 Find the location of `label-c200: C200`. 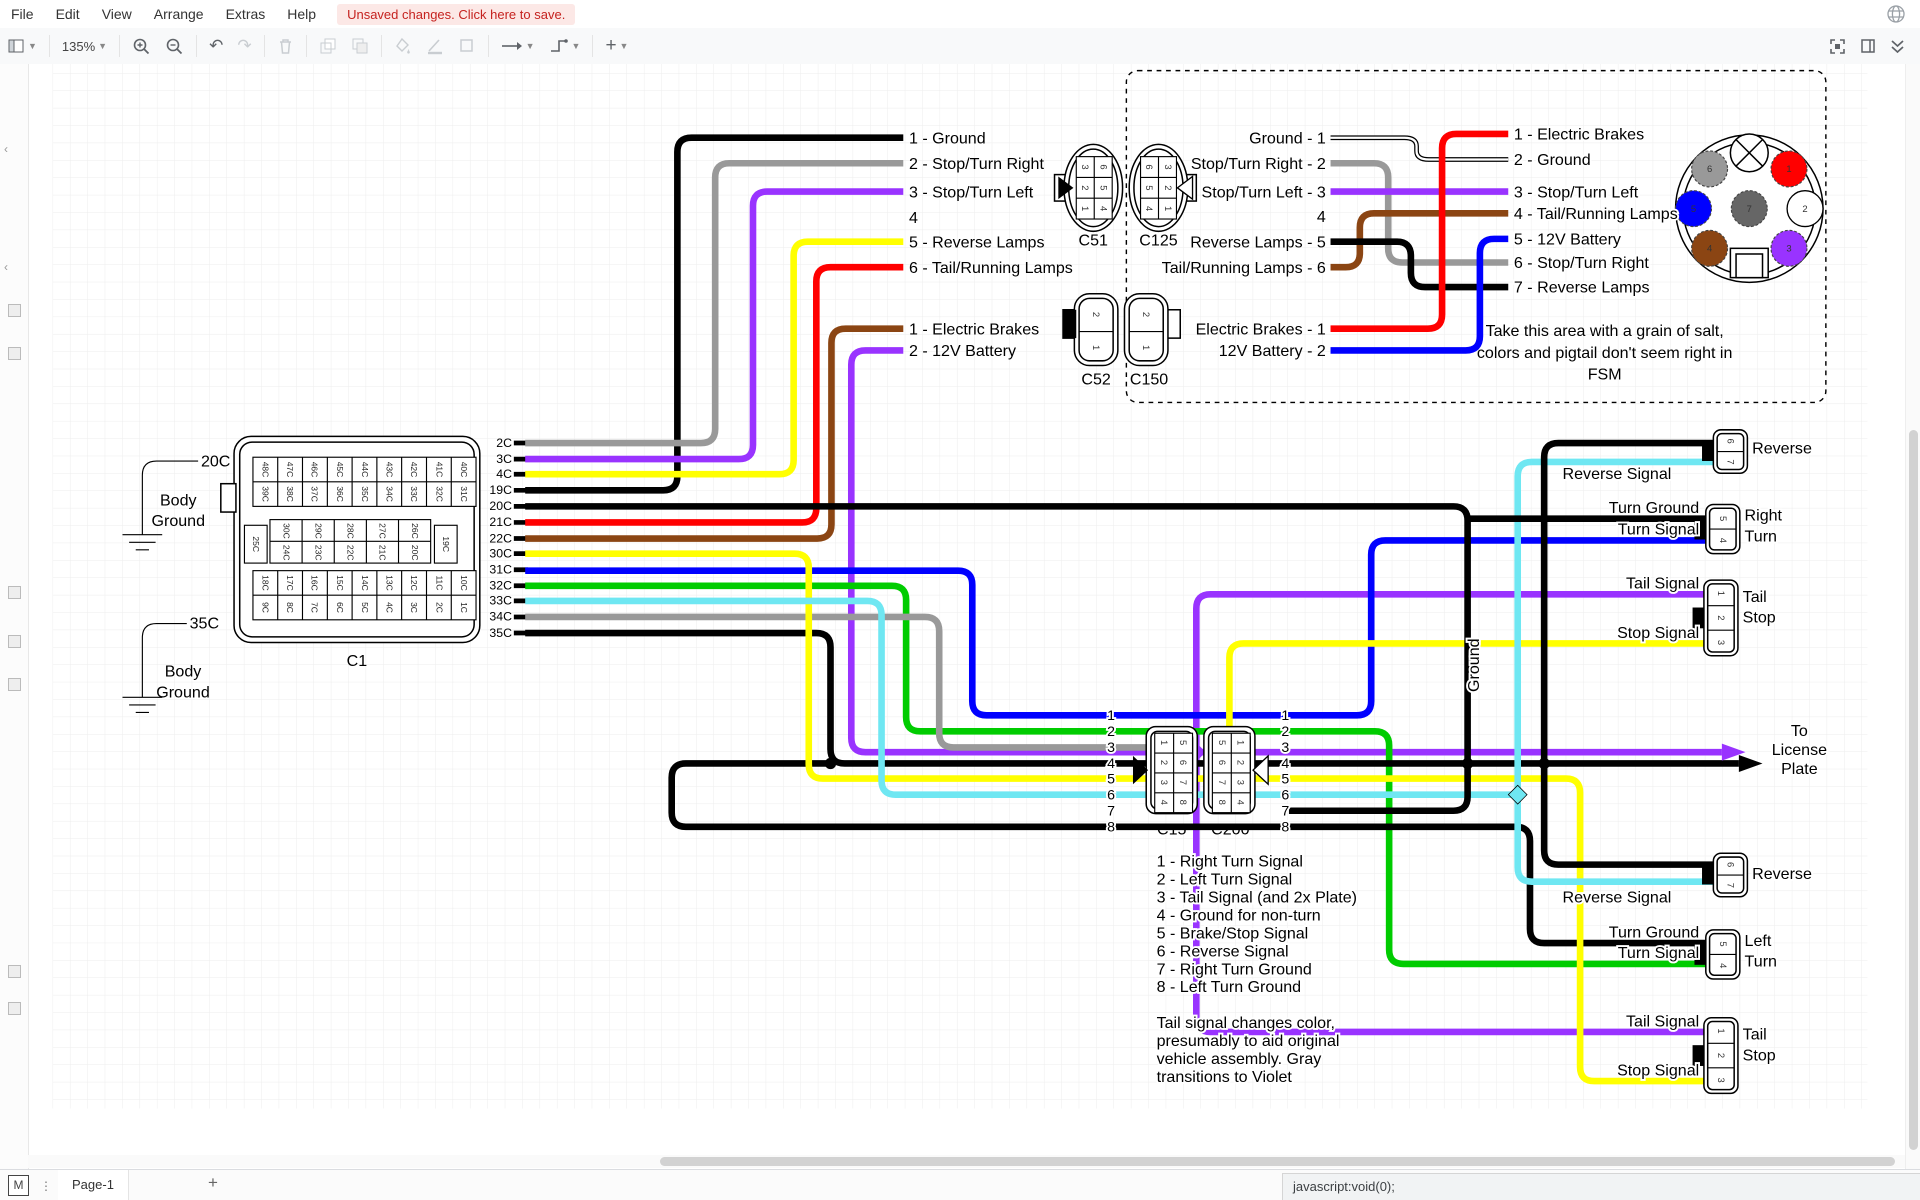

label-c200: C200 is located at coordinates (1230, 829).